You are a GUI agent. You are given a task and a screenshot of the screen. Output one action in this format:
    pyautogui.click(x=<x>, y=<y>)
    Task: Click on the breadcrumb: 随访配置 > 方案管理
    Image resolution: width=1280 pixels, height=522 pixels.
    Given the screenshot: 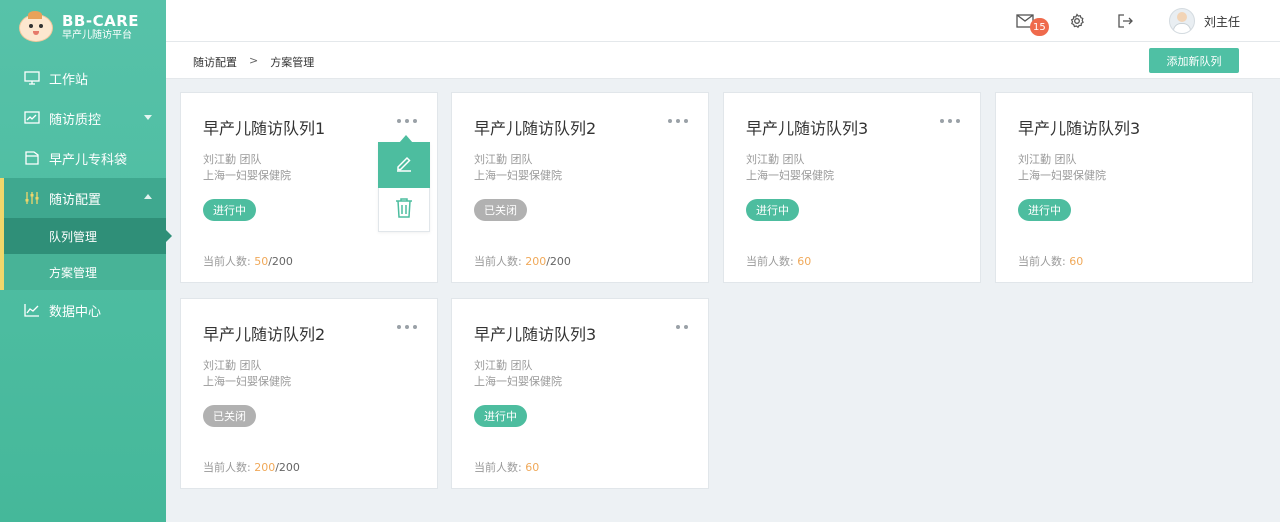 What is the action you would take?
    pyautogui.click(x=253, y=62)
    